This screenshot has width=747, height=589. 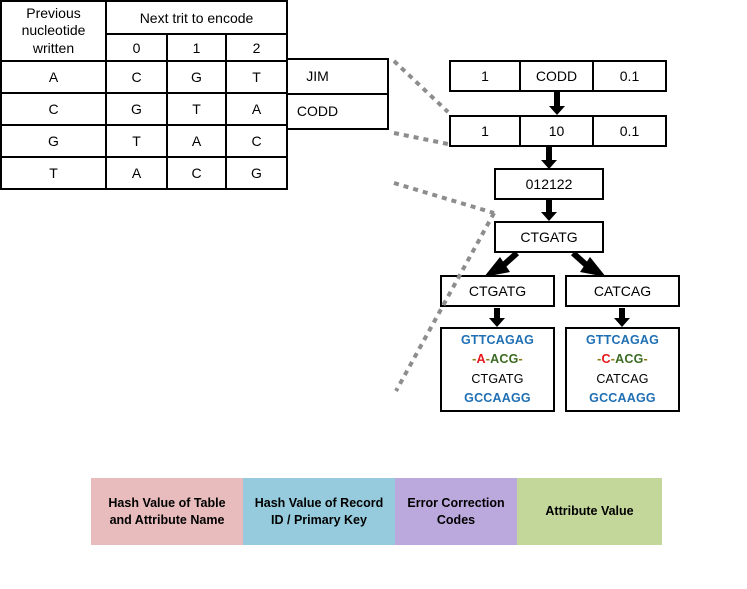 I want to click on record-row-2-cell-2: 10, so click(x=556, y=131).